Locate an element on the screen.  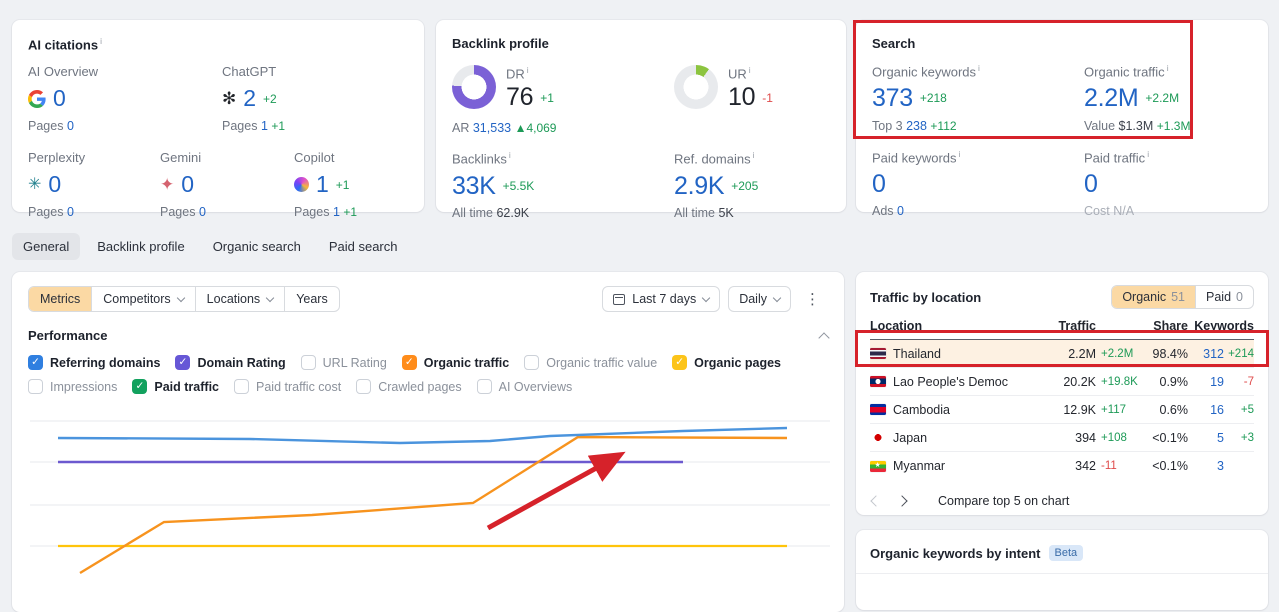
organic-paid-toggle: Organic 51 Paid 0 is located at coordinates (1182, 297).